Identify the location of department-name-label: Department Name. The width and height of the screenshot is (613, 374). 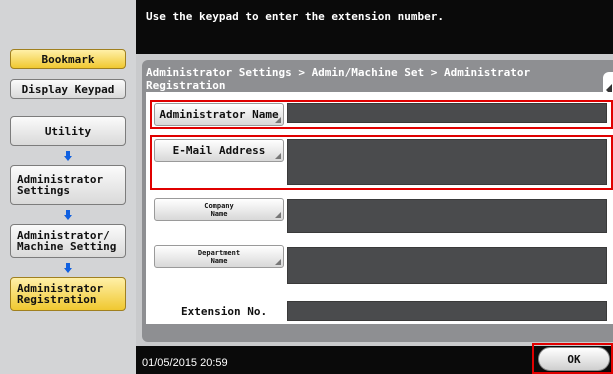
(219, 256).